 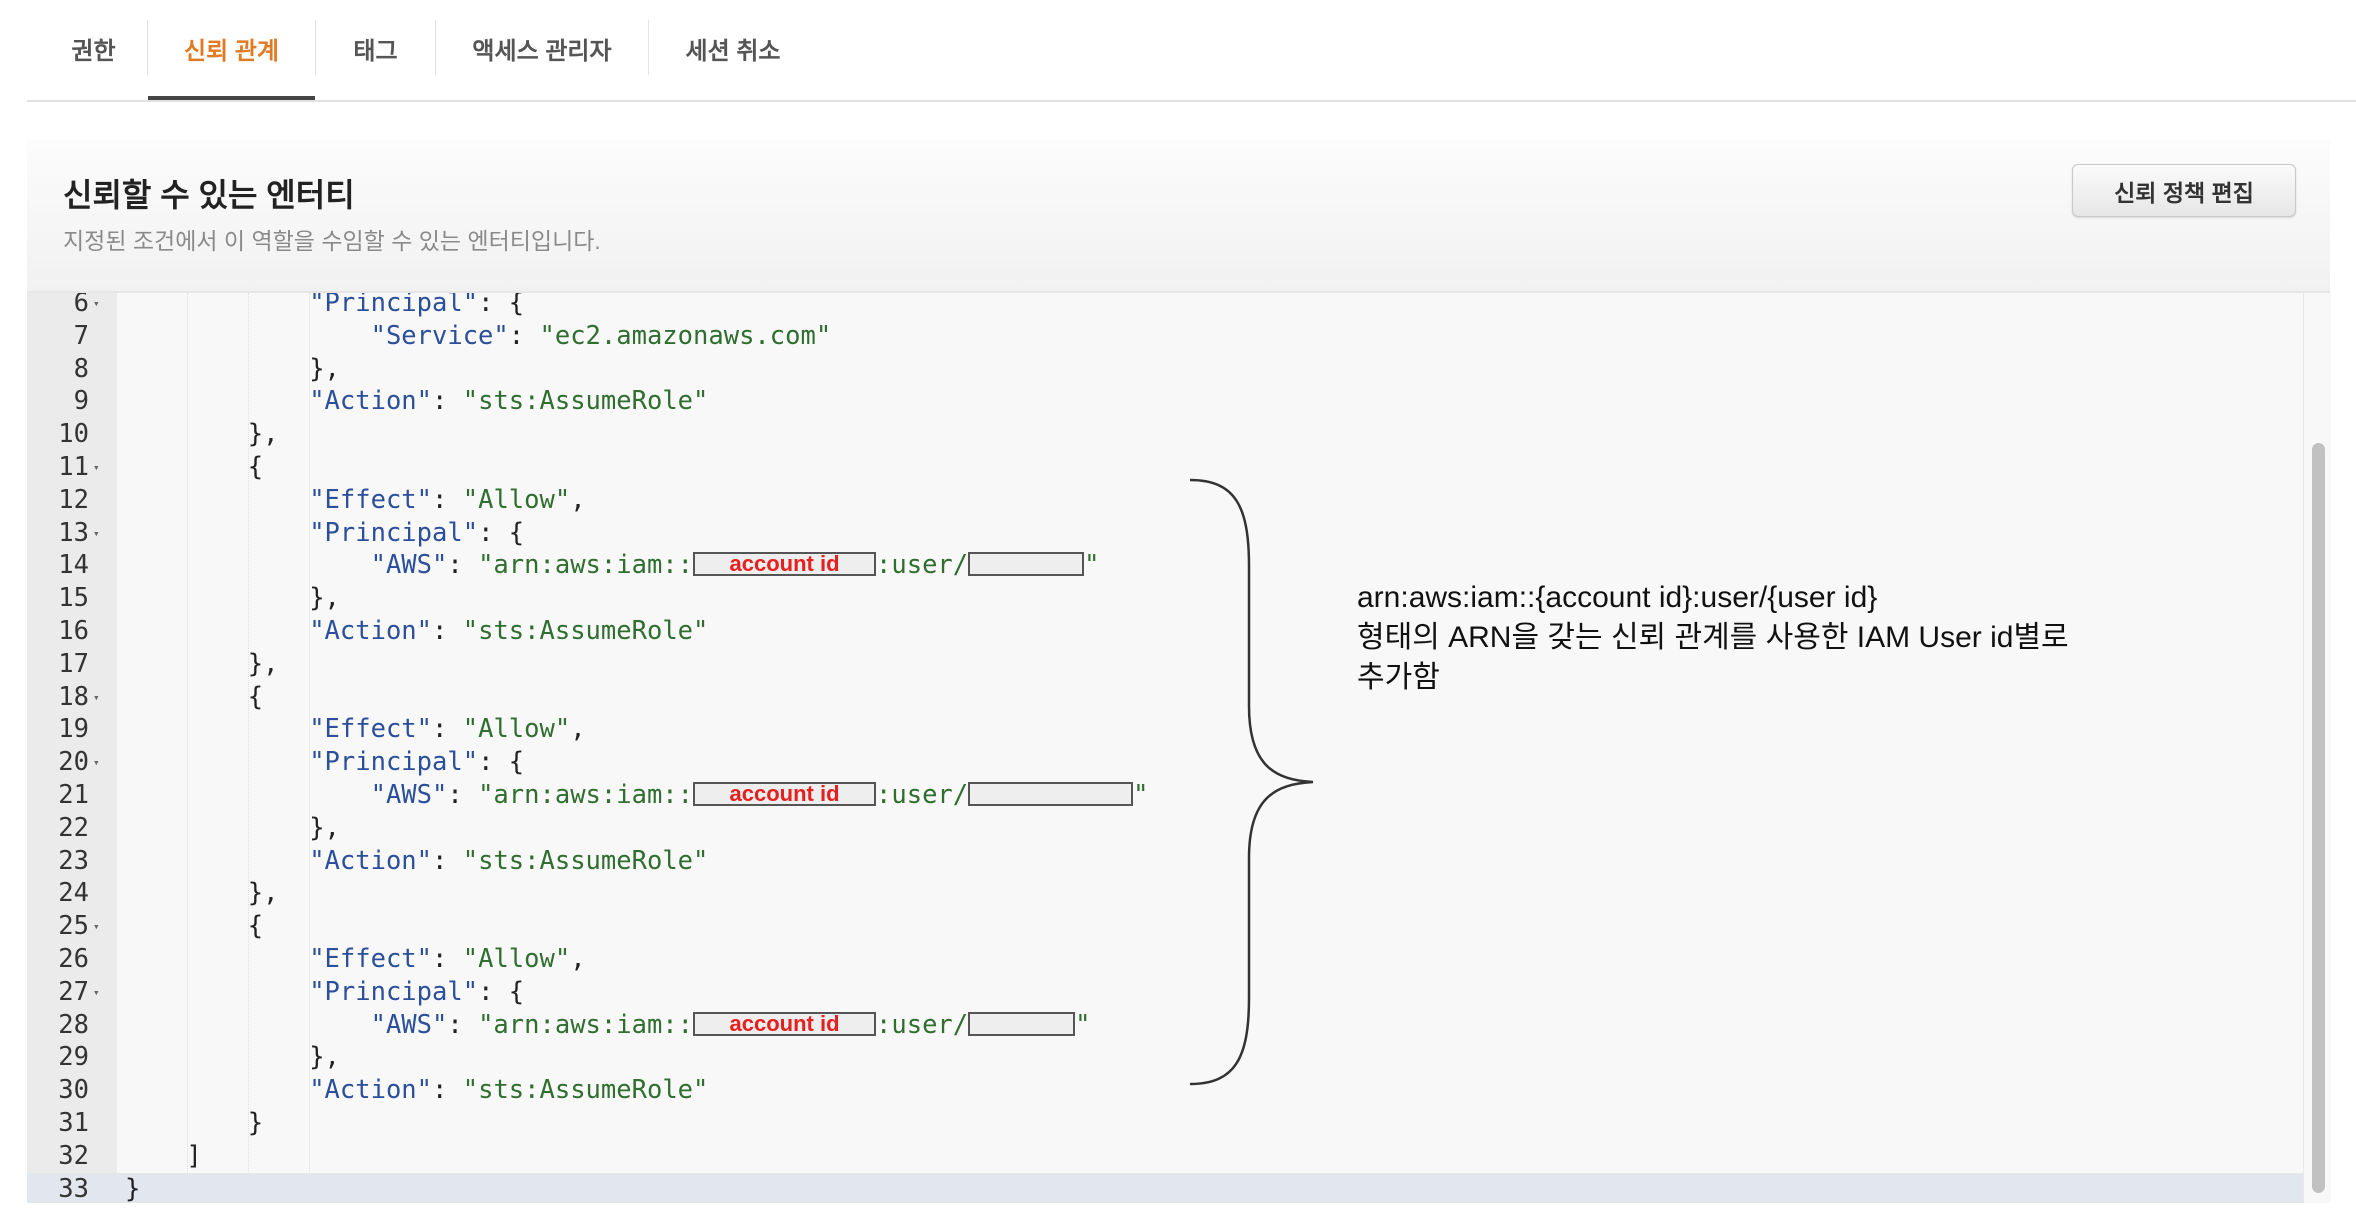 What do you see at coordinates (93, 48) in the screenshot?
I see `tab-permissions: 권한` at bounding box center [93, 48].